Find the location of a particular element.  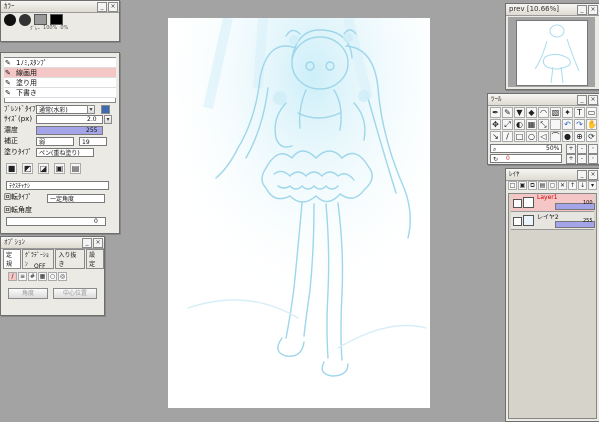

tab-ruler: 定規 is located at coordinates (12, 259).